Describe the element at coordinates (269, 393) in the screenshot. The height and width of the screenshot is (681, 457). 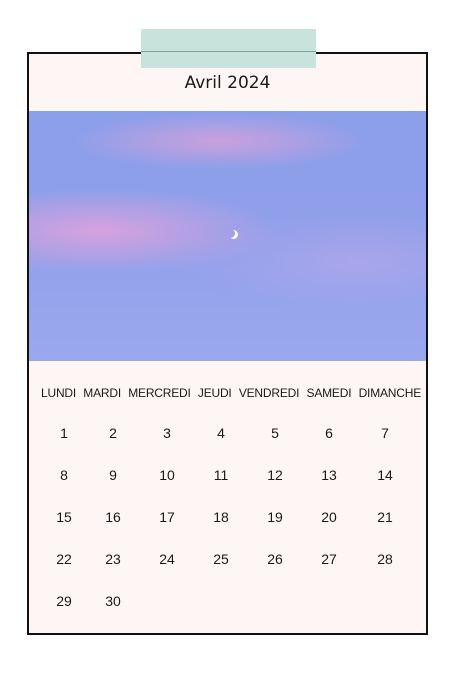
I see `weekday-friday: VENDREDI` at that location.